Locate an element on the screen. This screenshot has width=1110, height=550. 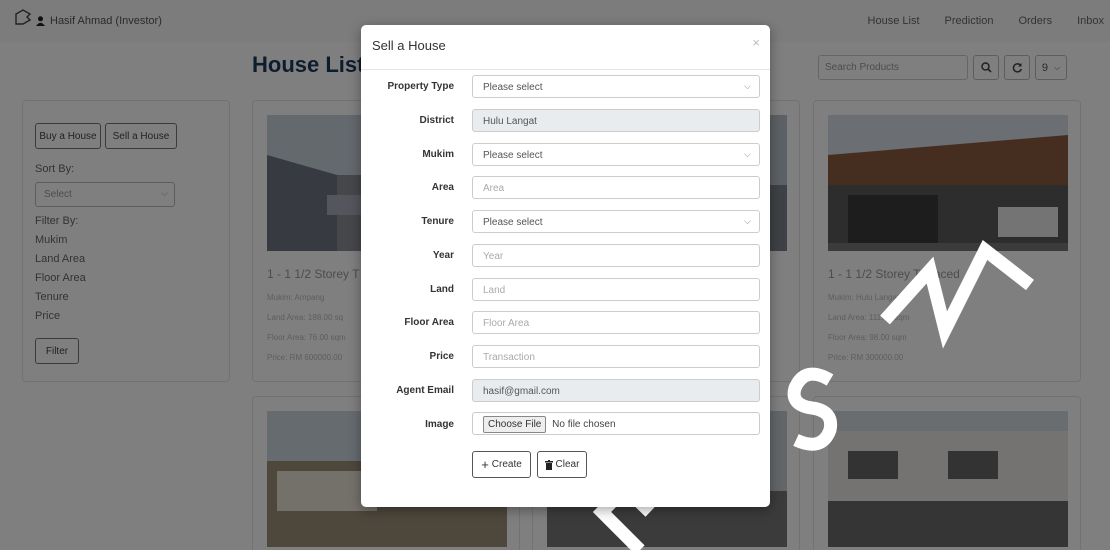
tenure-select: Please select ⌵ is located at coordinates (616, 221).